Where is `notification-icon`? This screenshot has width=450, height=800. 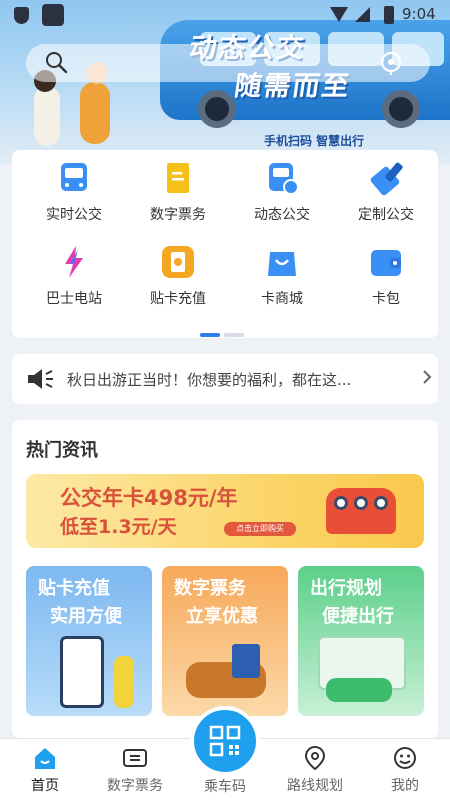
notification-icon is located at coordinates (53, 15).